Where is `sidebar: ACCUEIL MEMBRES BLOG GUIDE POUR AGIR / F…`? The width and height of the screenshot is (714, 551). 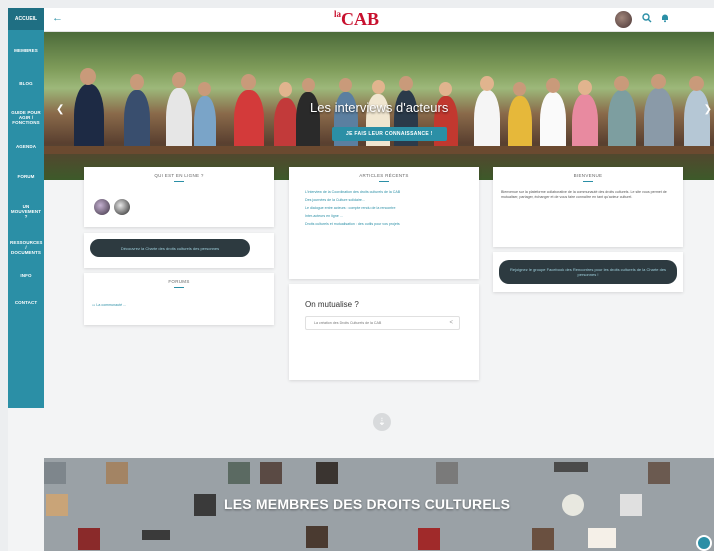 sidebar: ACCUEIL MEMBRES BLOG GUIDE POUR AGIR / F… is located at coordinates (26, 208).